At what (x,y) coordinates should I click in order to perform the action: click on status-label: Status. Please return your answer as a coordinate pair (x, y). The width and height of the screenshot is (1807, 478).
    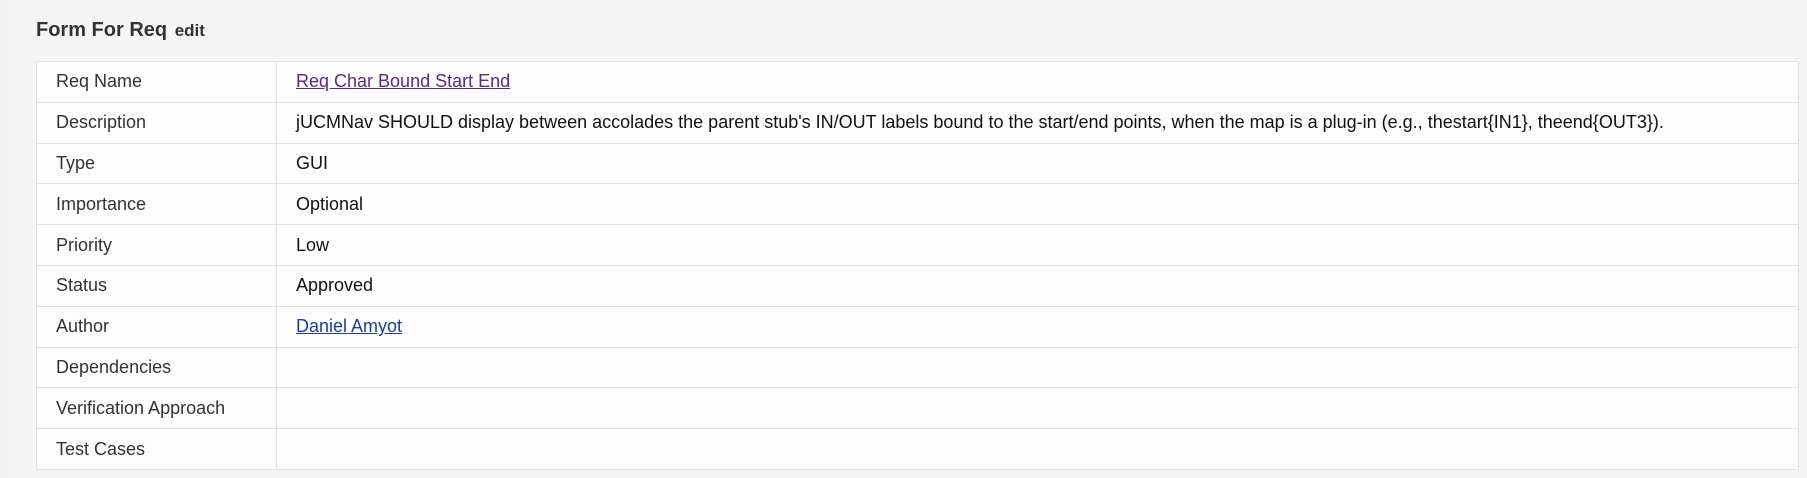
    Looking at the image, I should click on (156, 285).